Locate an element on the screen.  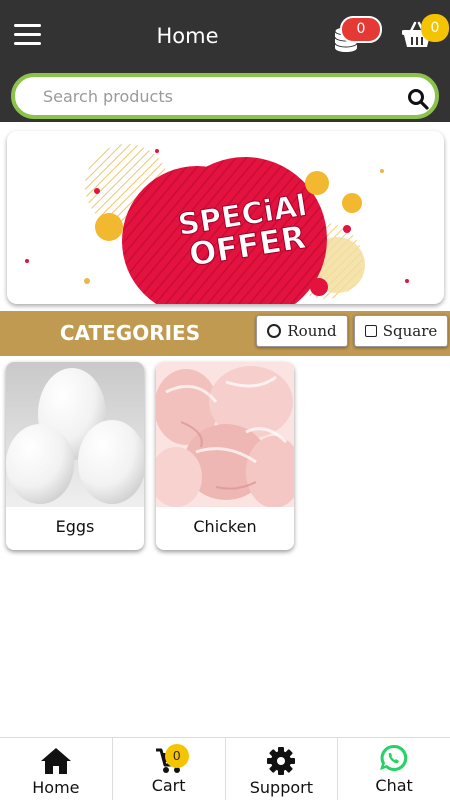
chicken-image is located at coordinates (225, 434).